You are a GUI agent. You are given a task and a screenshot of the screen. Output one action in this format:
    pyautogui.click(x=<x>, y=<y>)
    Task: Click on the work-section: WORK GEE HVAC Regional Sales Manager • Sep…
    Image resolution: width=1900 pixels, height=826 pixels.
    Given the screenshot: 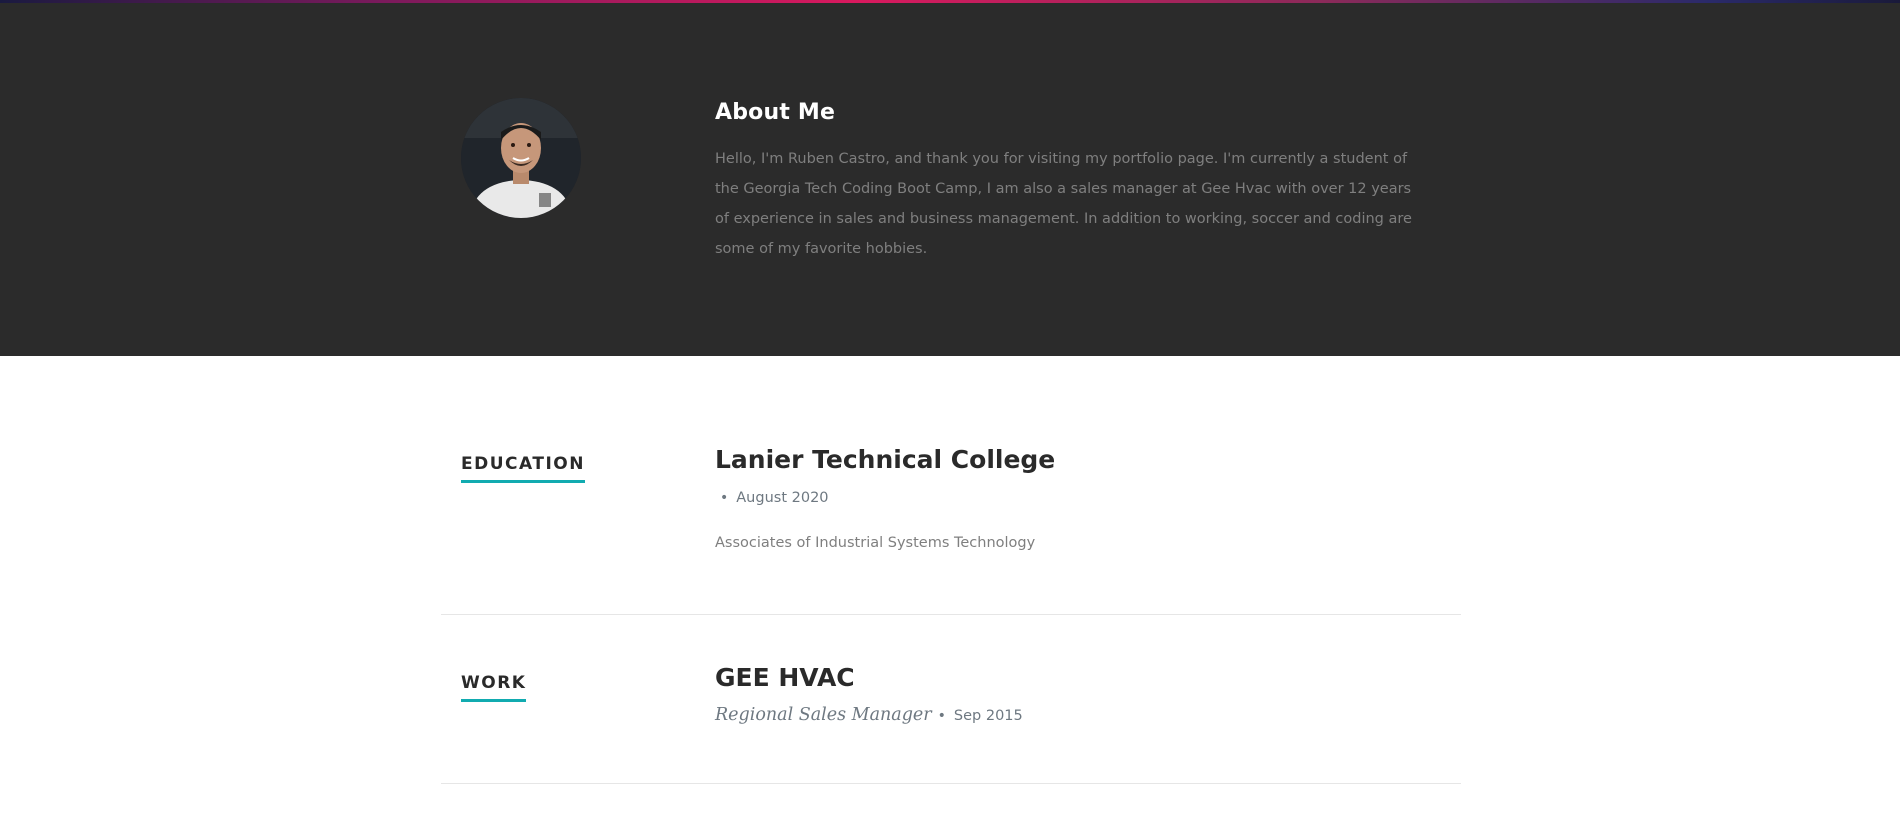 What is the action you would take?
    pyautogui.click(x=951, y=699)
    